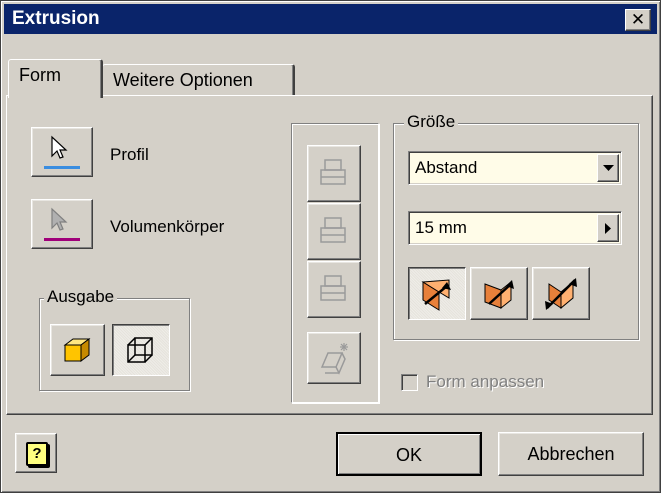 This screenshot has width=661, height=493. I want to click on direction-1-icon, so click(436, 295).